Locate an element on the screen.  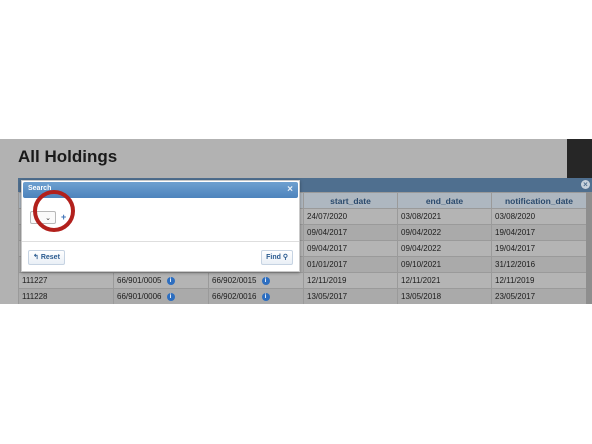
grid-scrollbar is located at coordinates (589, 248).